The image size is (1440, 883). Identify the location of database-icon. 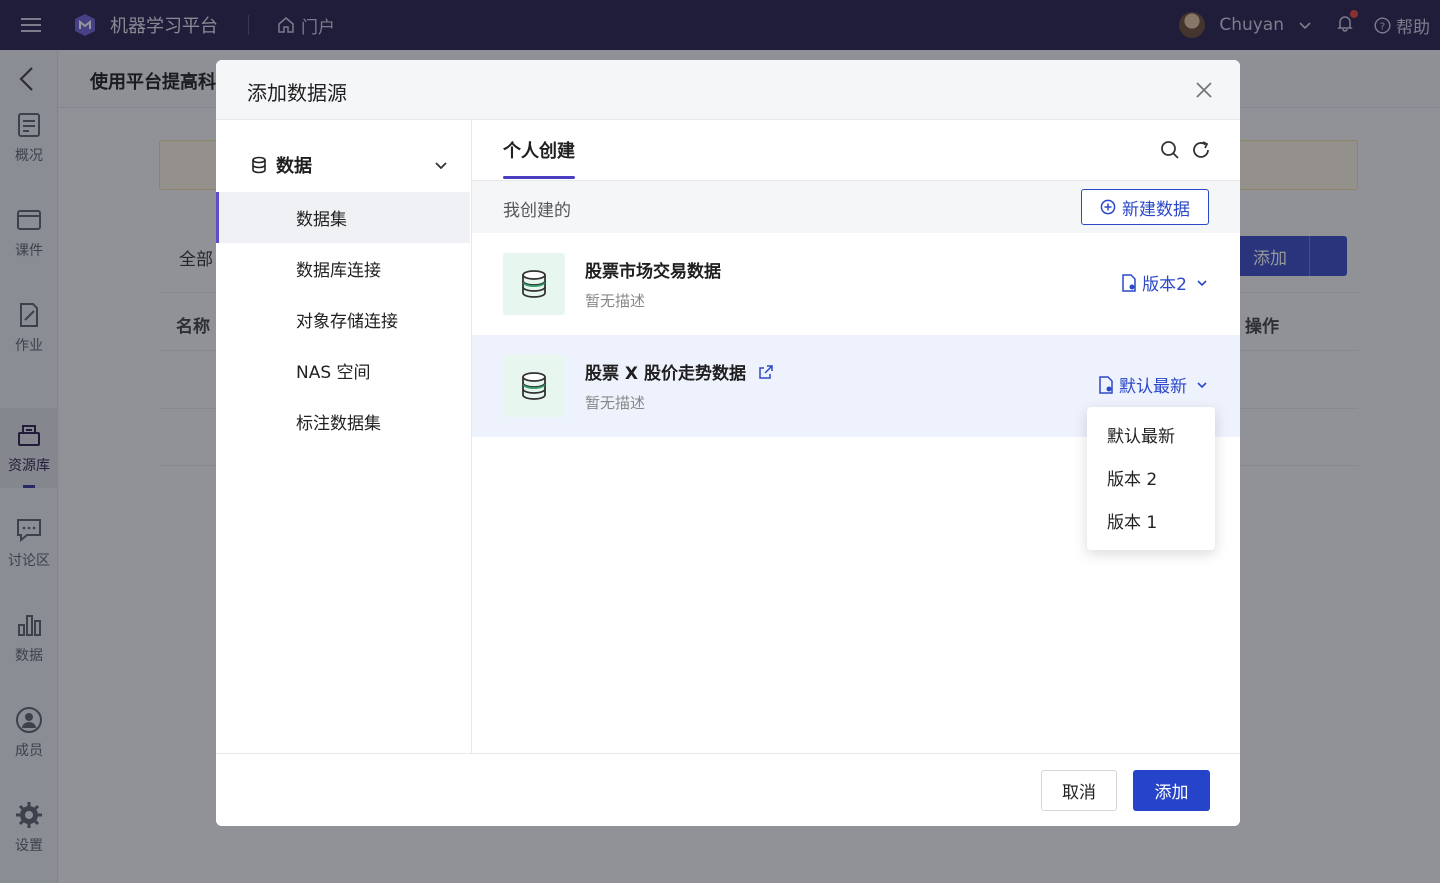
(259, 165).